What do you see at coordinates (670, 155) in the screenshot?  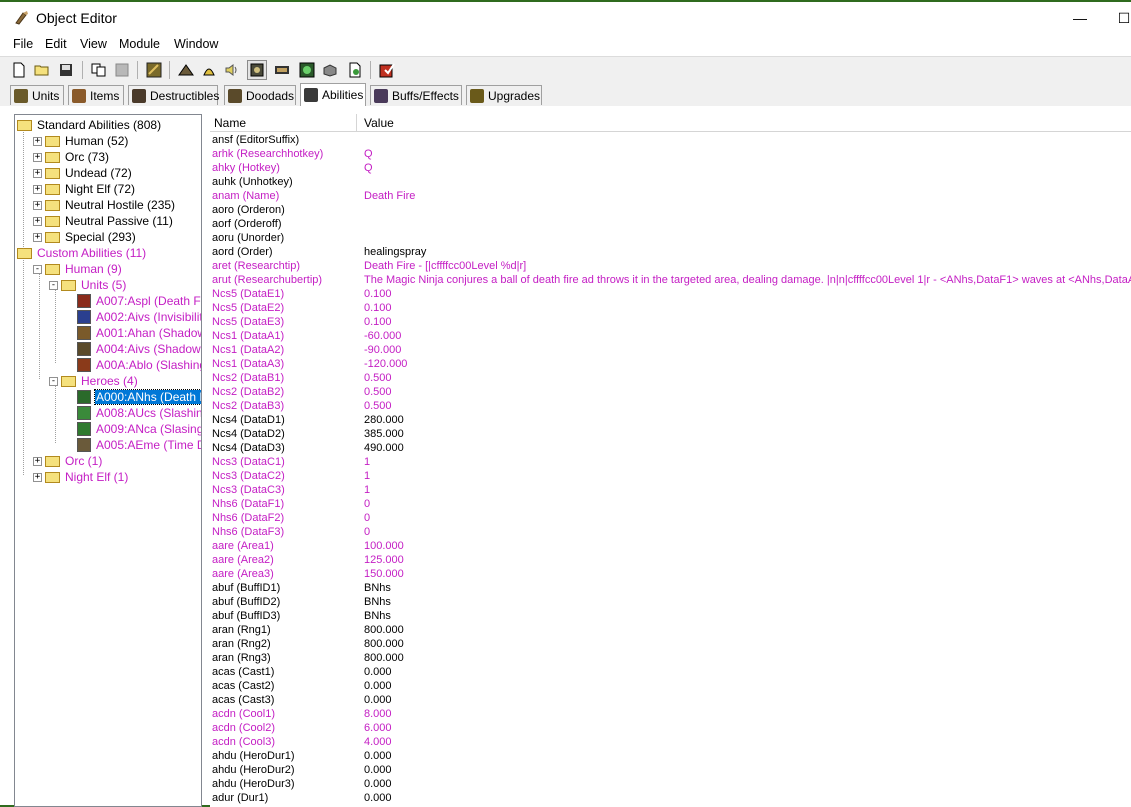 I see `grid-row: arhk (Researchhotkey) Q` at bounding box center [670, 155].